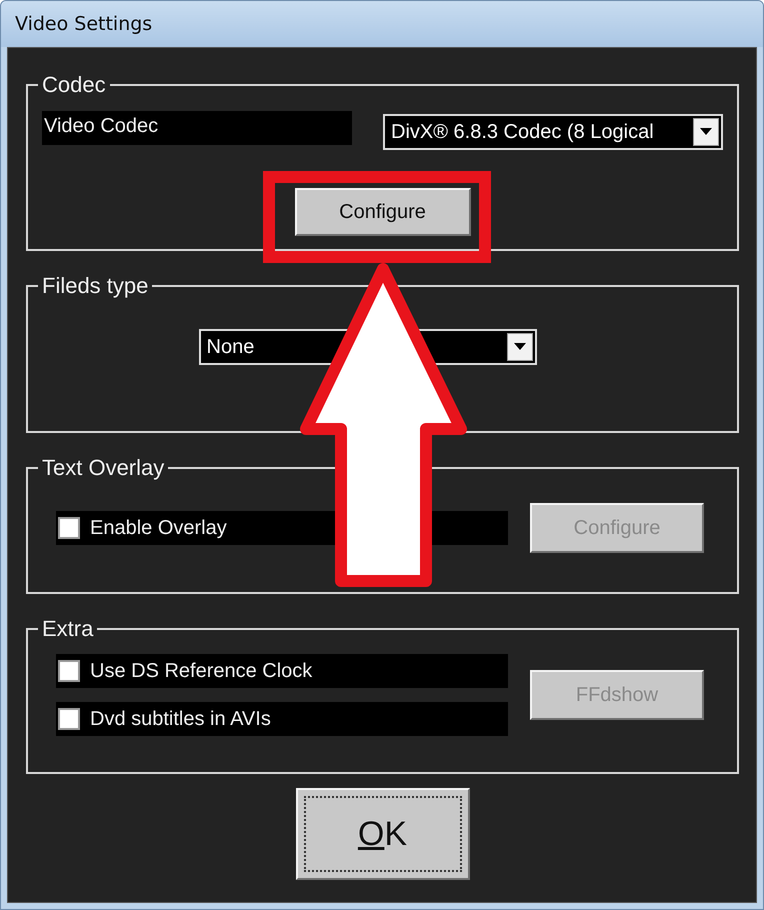  Describe the element at coordinates (83, 24) in the screenshot. I see `window-title: Video Settings` at that location.